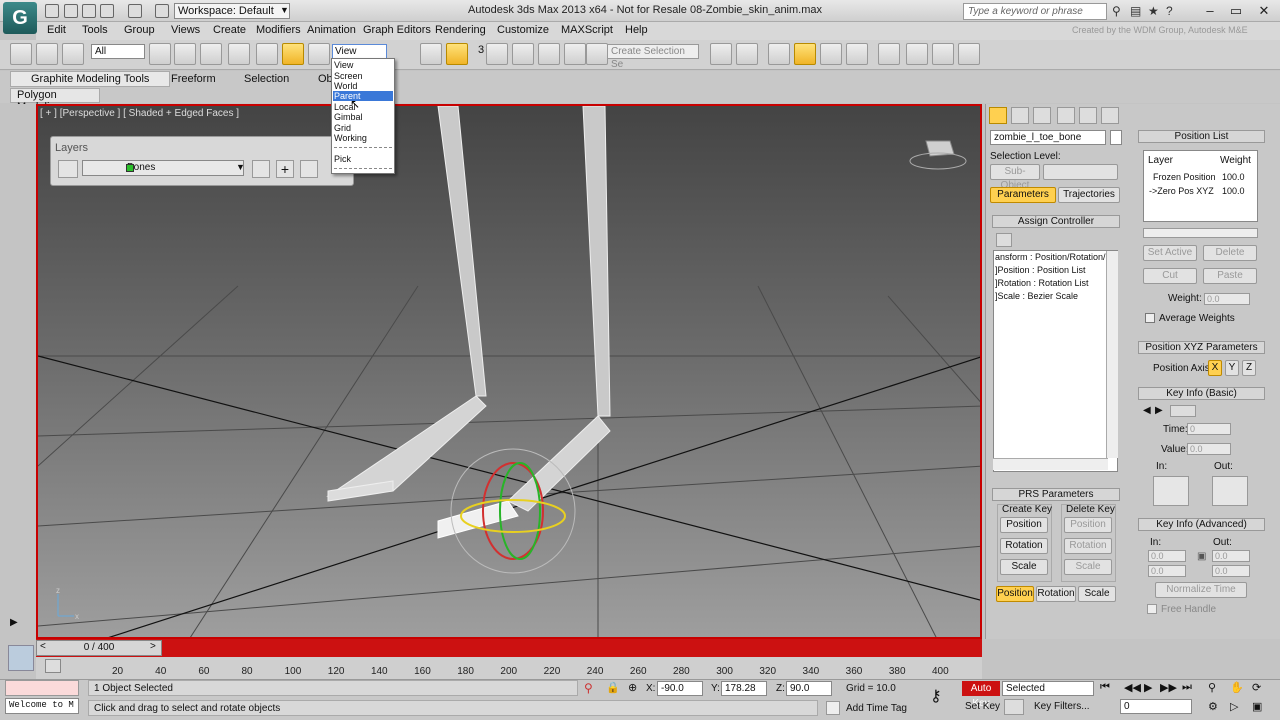 This screenshot has height=720, width=1280. What do you see at coordinates (1209, 449) in the screenshot?
I see `value-spinner: 0.0` at bounding box center [1209, 449].